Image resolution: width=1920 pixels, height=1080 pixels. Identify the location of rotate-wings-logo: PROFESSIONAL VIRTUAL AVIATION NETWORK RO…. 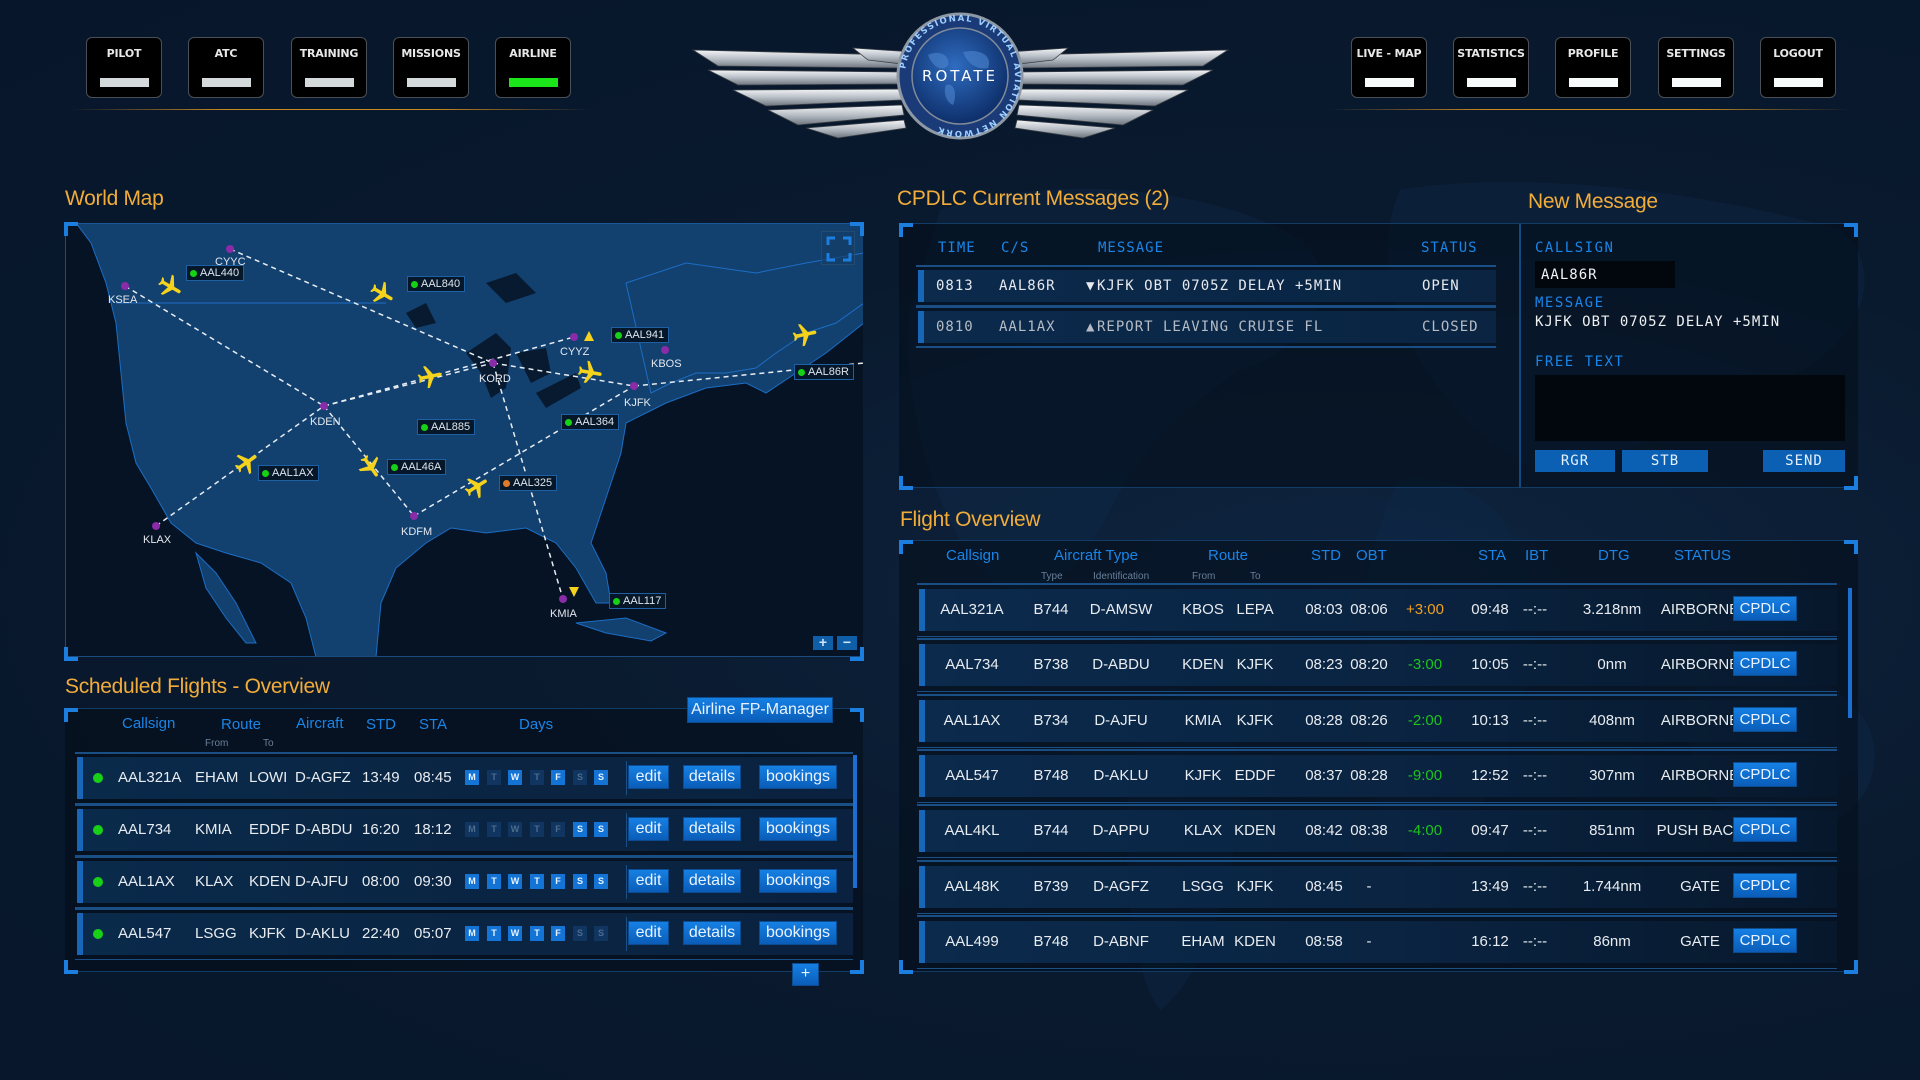
(960, 77).